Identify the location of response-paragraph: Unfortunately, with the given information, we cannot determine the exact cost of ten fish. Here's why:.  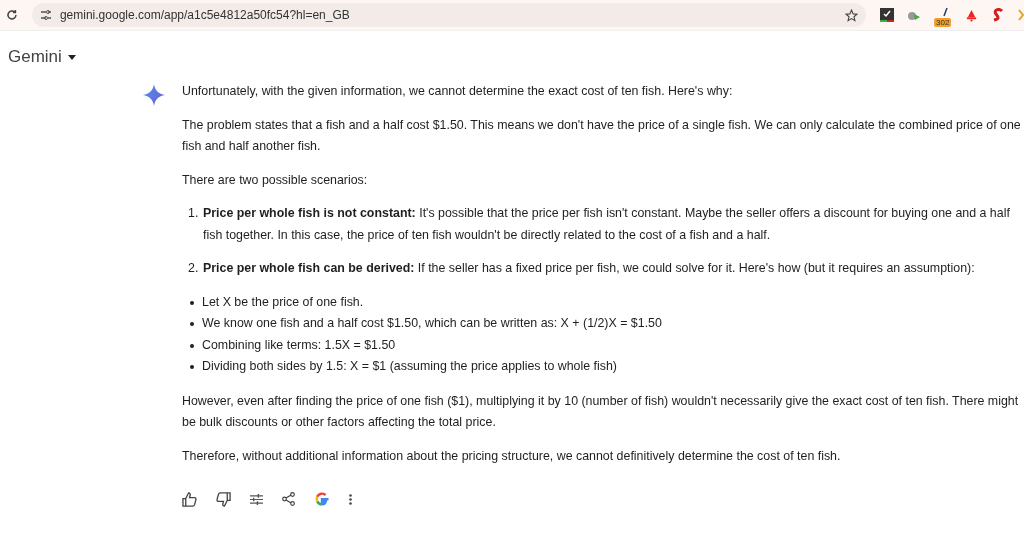
(458, 91).